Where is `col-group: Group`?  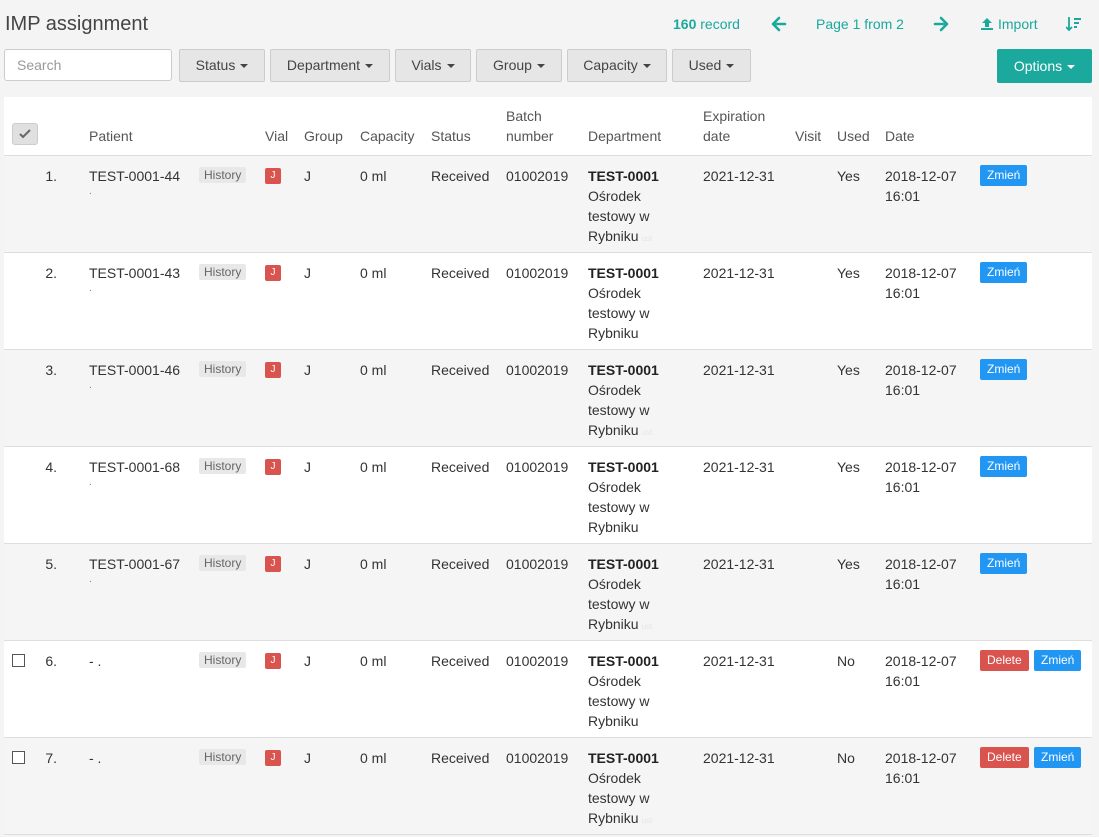
col-group: Group is located at coordinates (323, 136).